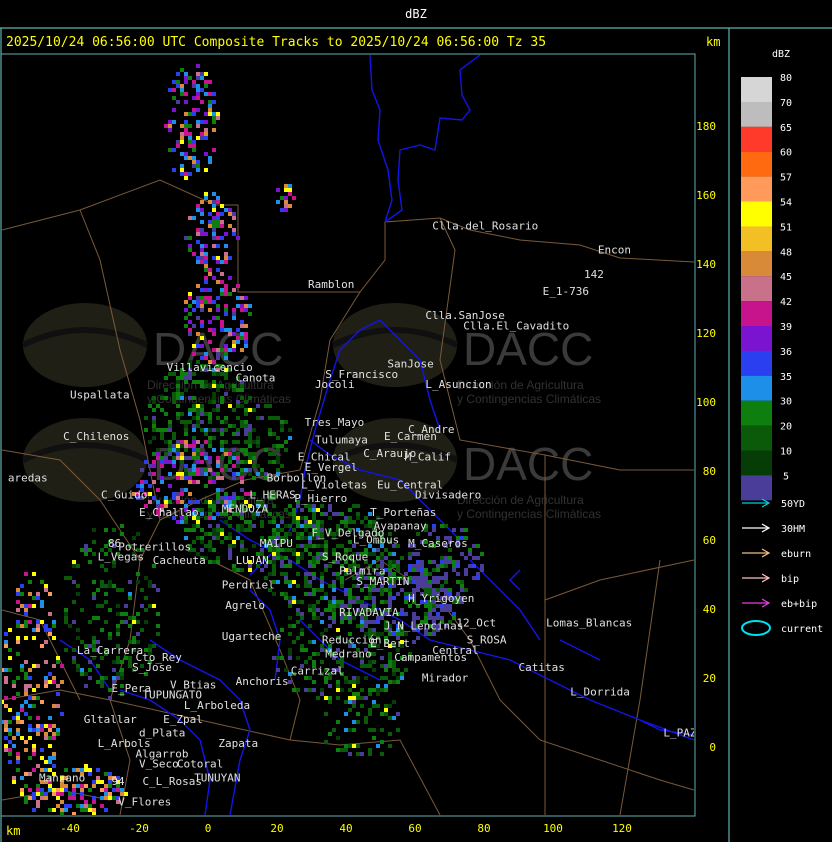 This screenshot has height=842, width=832. What do you see at coordinates (28, 477) in the screenshot?
I see `place-name: aredas` at bounding box center [28, 477].